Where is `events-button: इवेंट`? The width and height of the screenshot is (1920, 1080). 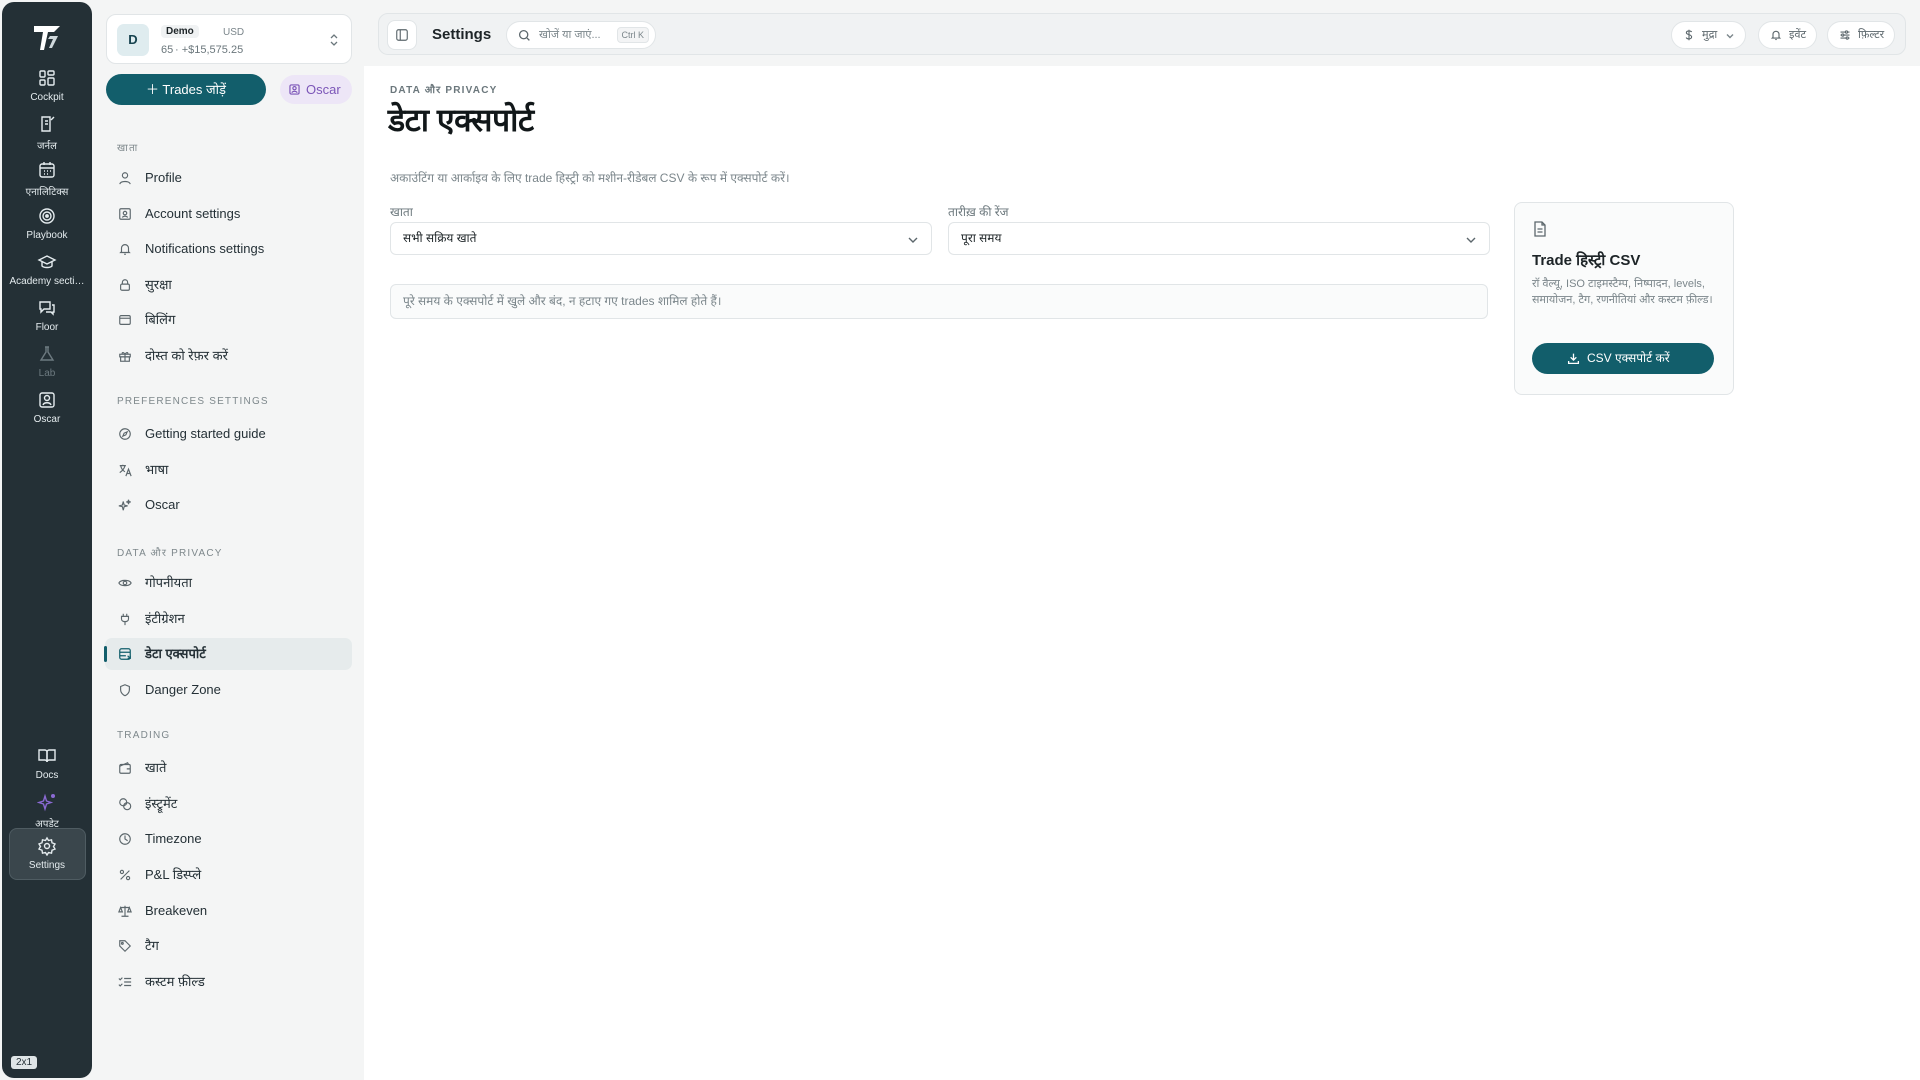
events-button: इवेंट is located at coordinates (1788, 35).